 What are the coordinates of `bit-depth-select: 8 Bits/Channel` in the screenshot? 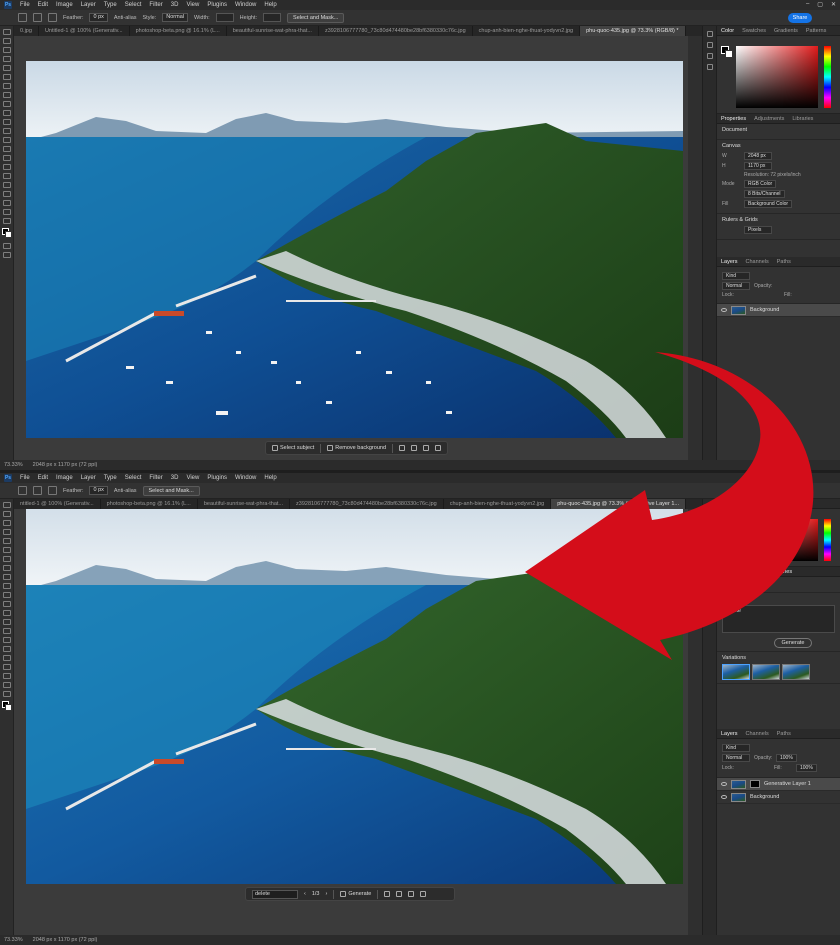 It's located at (764, 194).